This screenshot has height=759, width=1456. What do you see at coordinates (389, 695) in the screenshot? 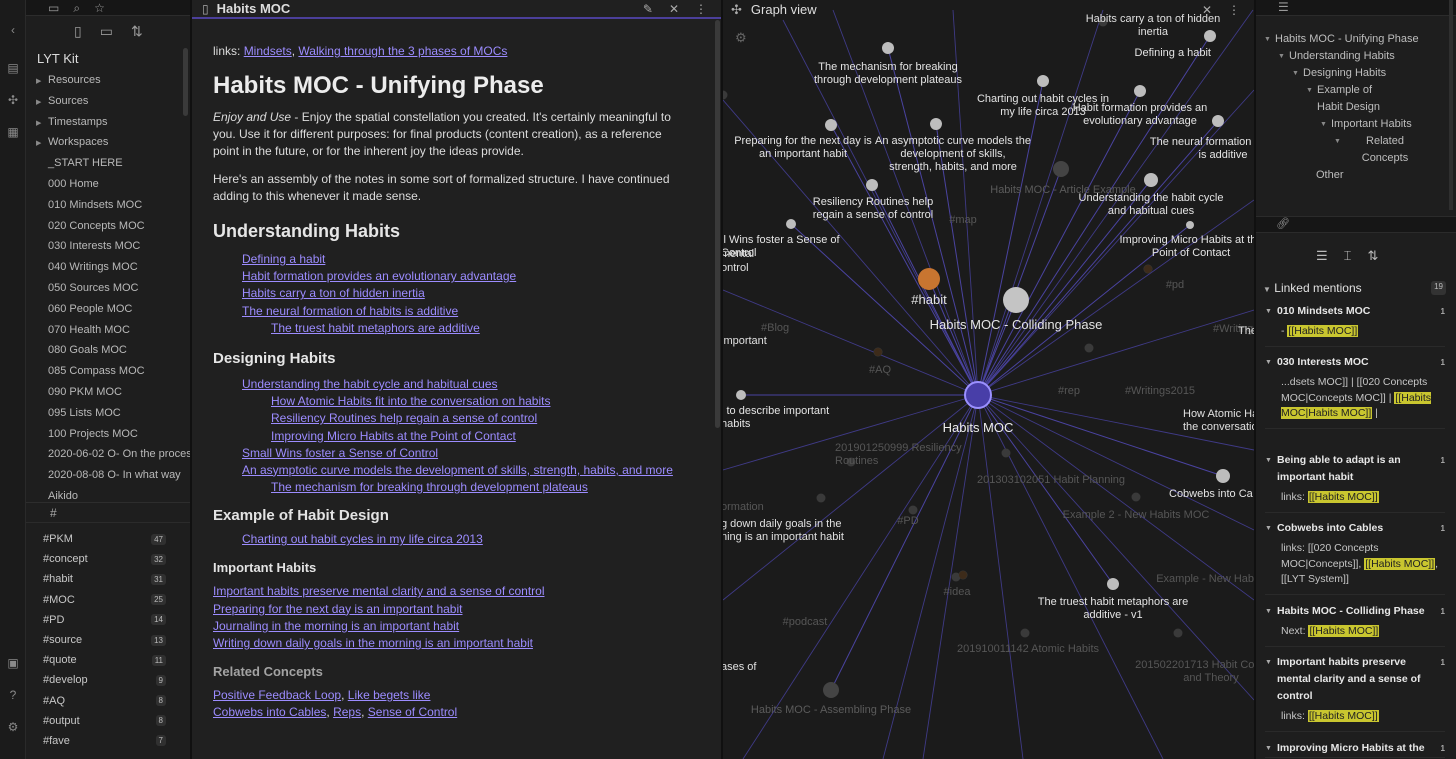
I see `note-link: Like begets like` at bounding box center [389, 695].